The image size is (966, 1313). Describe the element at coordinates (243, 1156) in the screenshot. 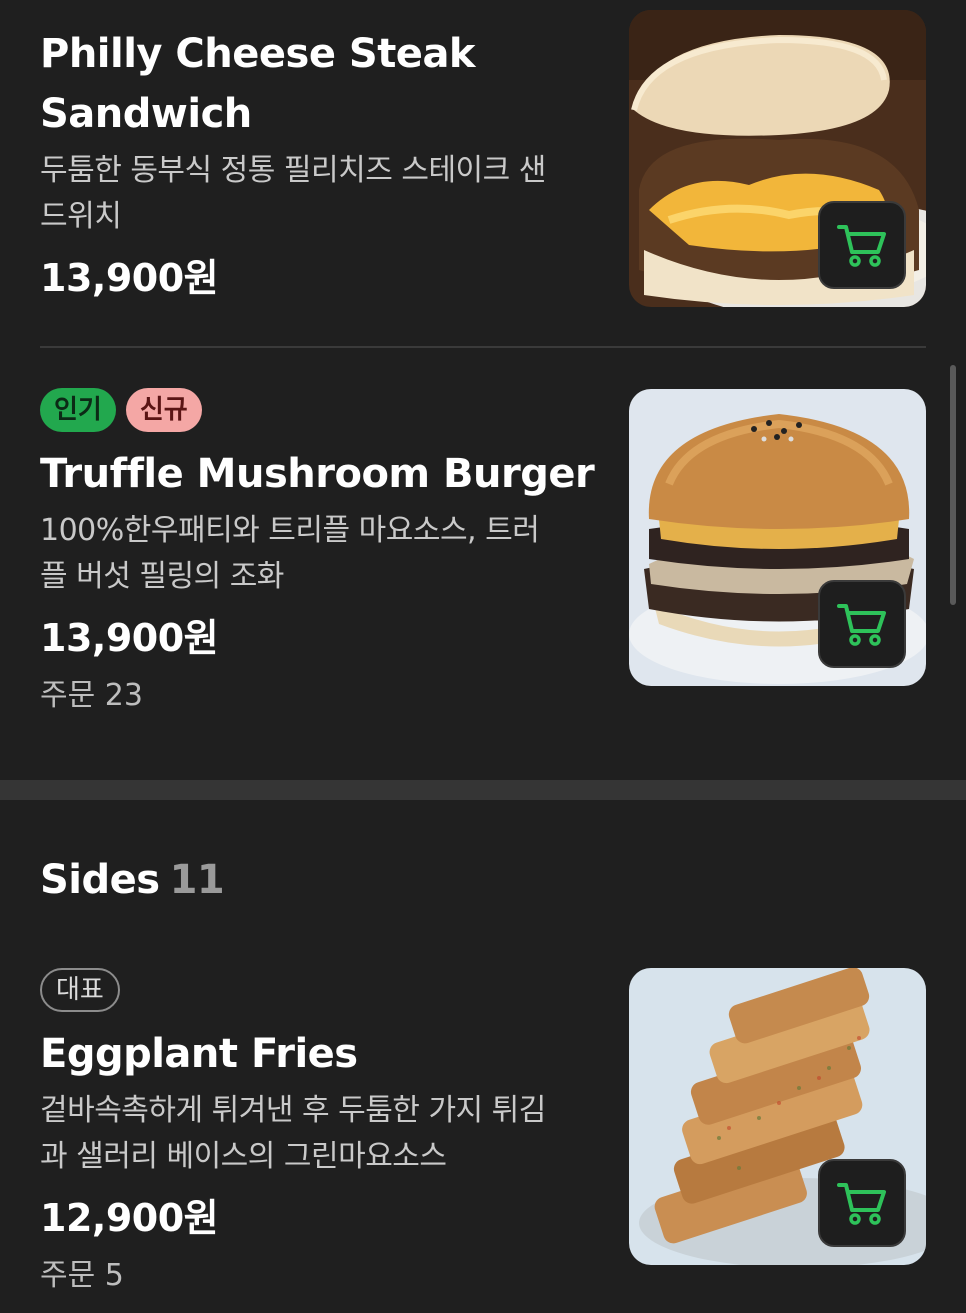

I see `item-description-line: 과 샐러리 베이스의 그린마요소스` at that location.